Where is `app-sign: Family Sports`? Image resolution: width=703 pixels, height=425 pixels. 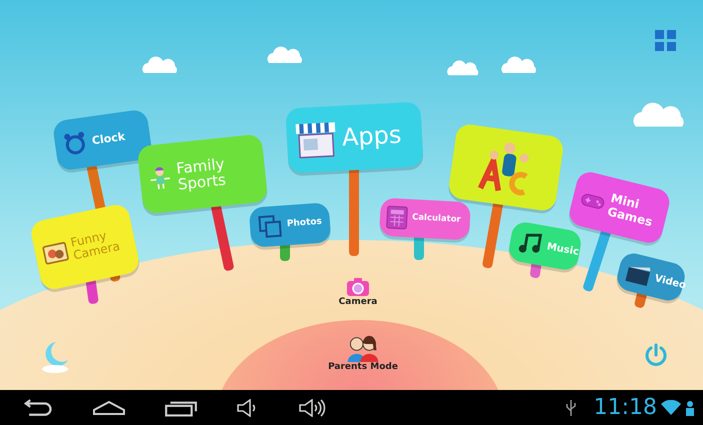
app-sign: Family Sports is located at coordinates (202, 174).